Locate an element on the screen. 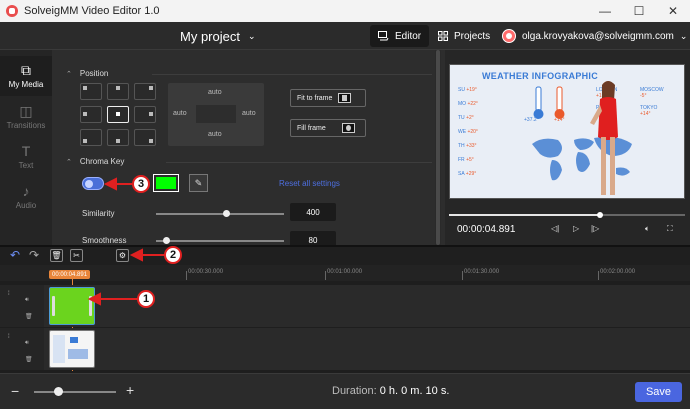  maximize-button: ☐ is located at coordinates (639, 11).